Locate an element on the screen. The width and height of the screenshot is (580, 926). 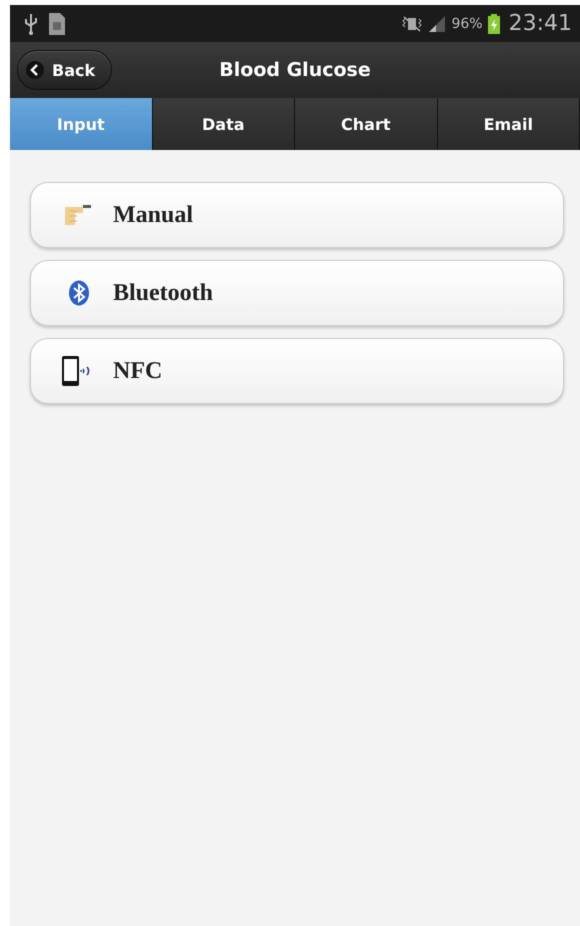
chevron-left-icon is located at coordinates (35, 70).